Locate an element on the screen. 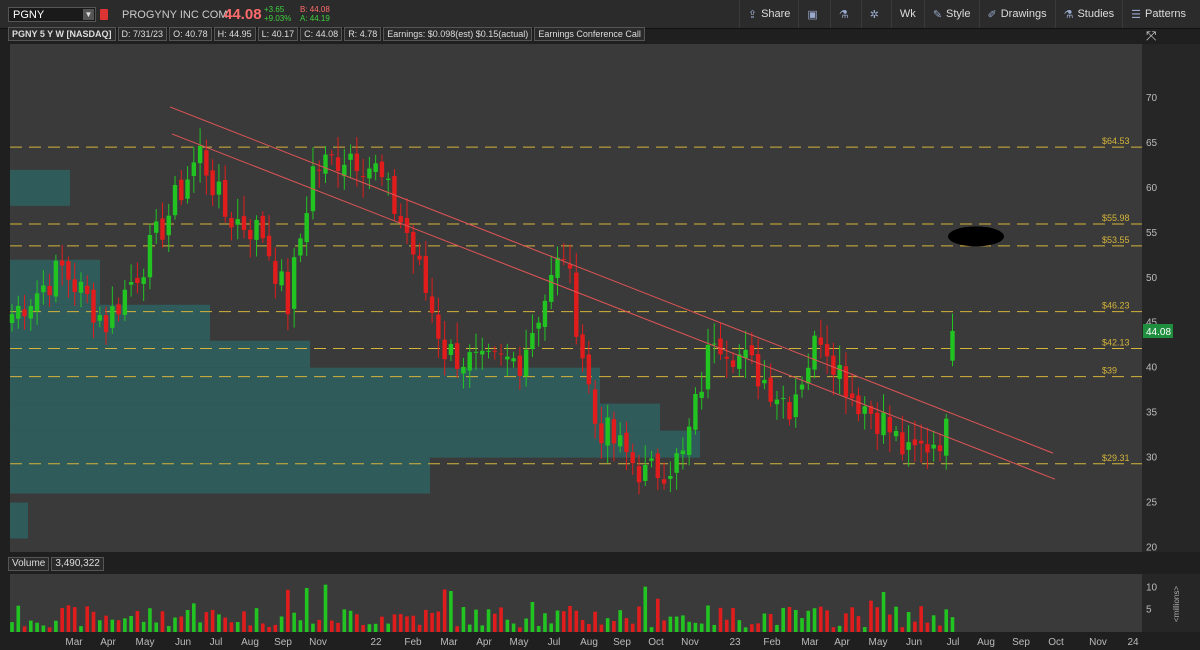  price-axis-tick: 35 is located at coordinates (1152, 413).